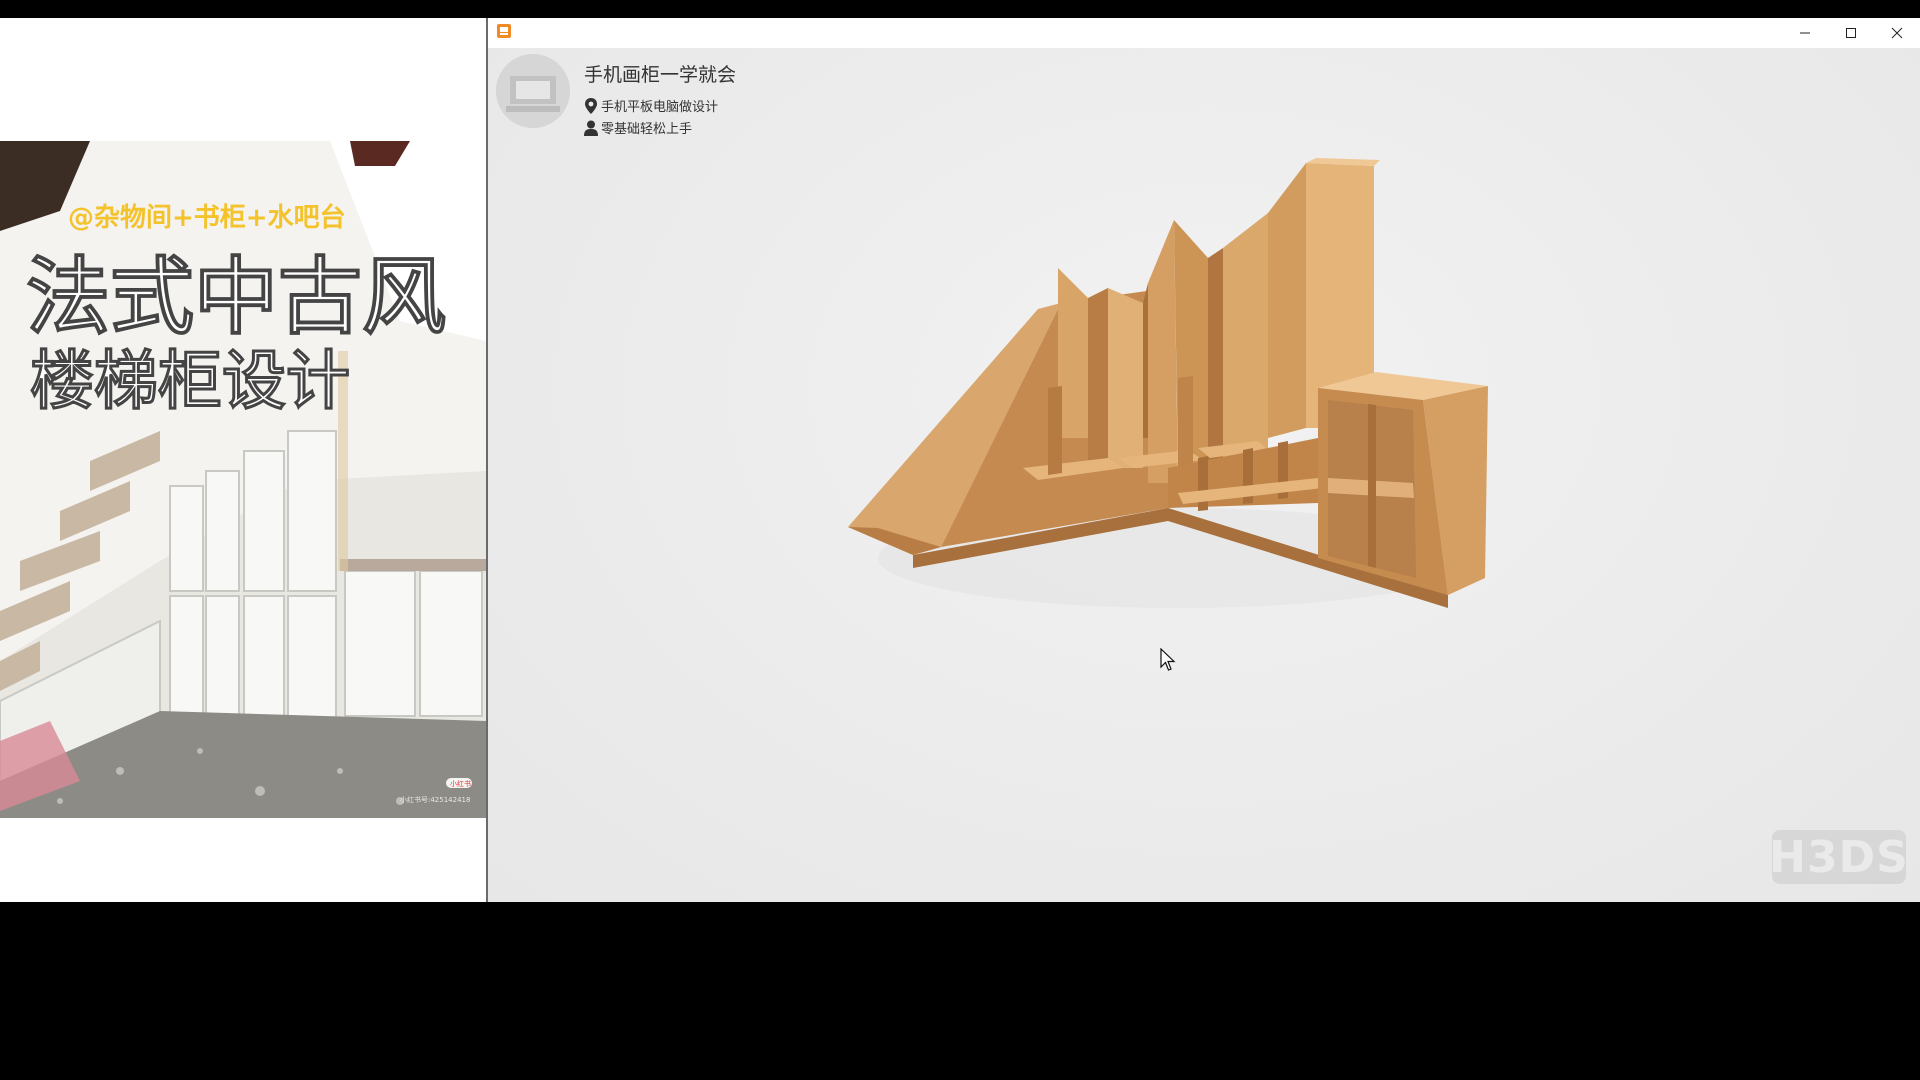  Describe the element at coordinates (1168, 659) in the screenshot. I see `mouse-cursor-icon` at that location.